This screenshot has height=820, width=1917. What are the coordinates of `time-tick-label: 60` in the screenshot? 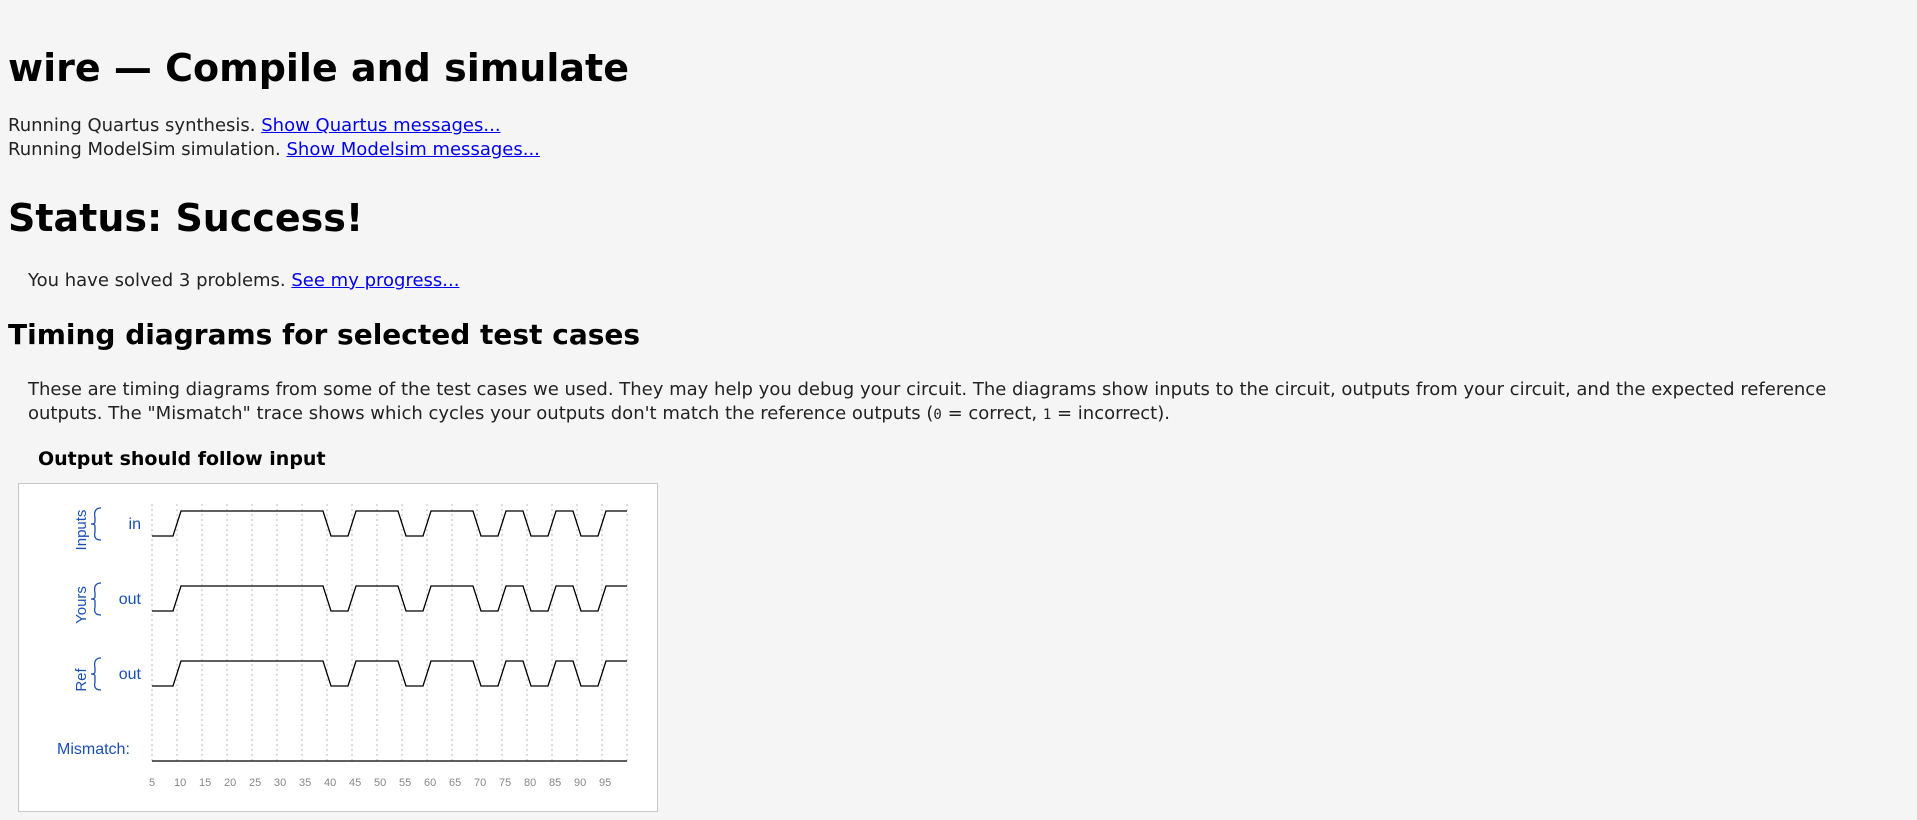 It's located at (430, 783).